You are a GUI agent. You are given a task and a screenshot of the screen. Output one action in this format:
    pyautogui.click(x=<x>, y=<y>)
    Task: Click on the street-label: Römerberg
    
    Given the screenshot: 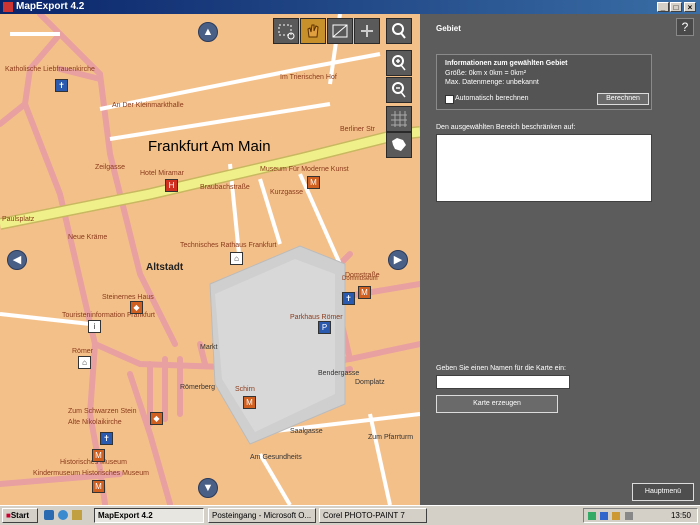 What is the action you would take?
    pyautogui.click(x=198, y=387)
    